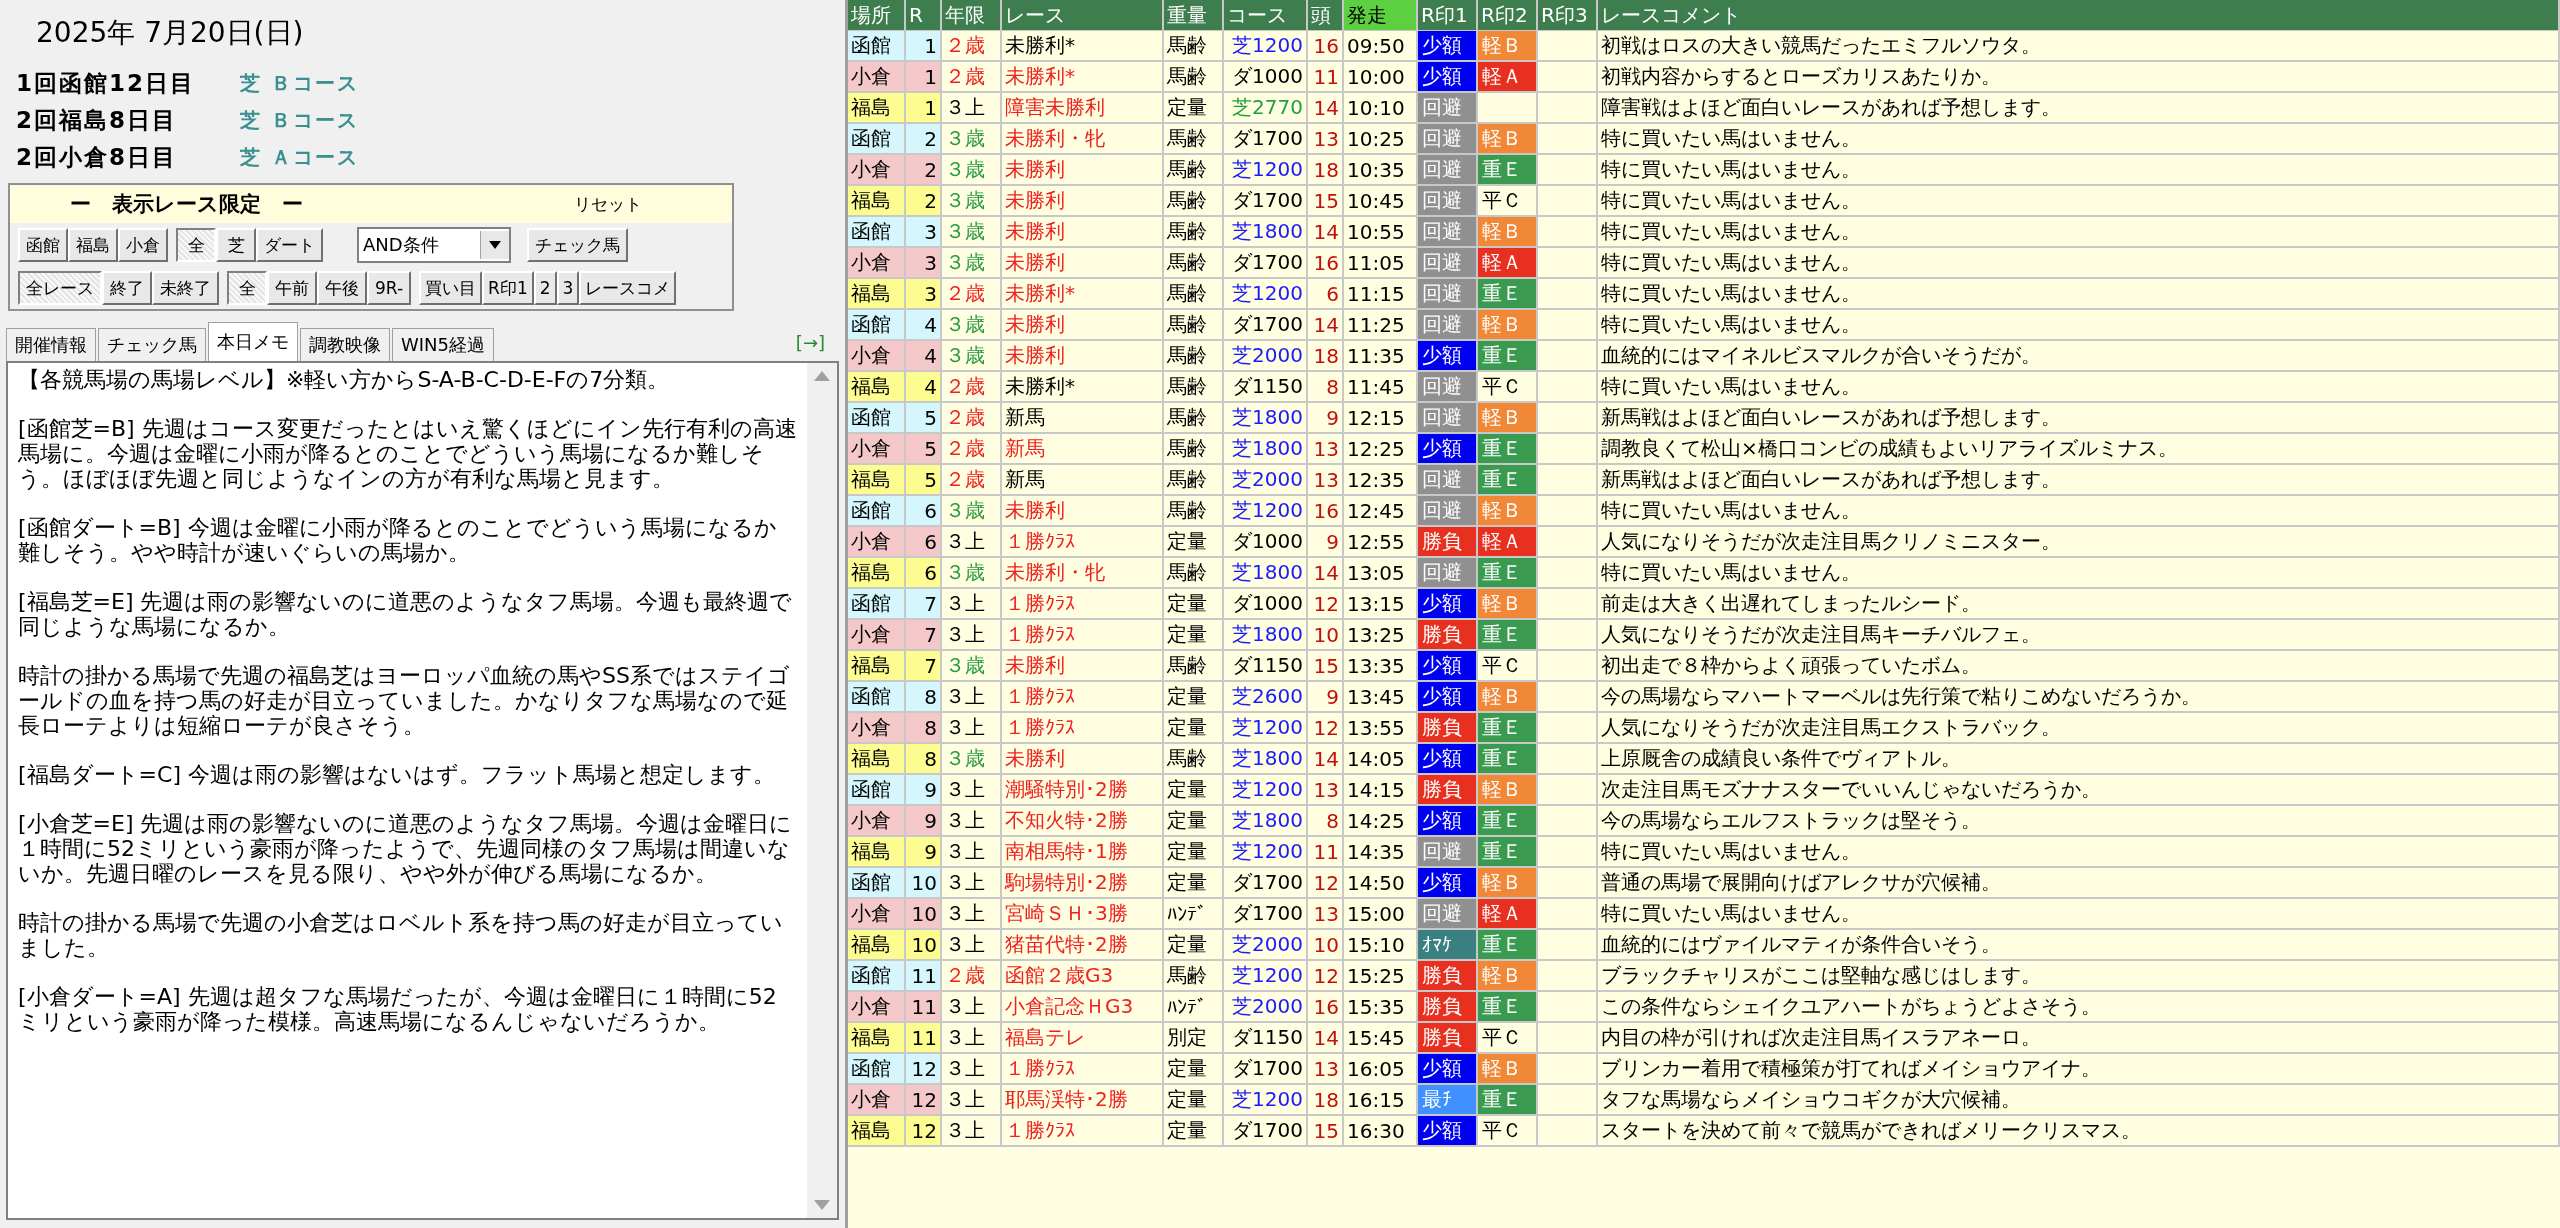 The width and height of the screenshot is (2560, 1228). What do you see at coordinates (289, 245) in the screenshot?
I see `filter-button: ダート` at bounding box center [289, 245].